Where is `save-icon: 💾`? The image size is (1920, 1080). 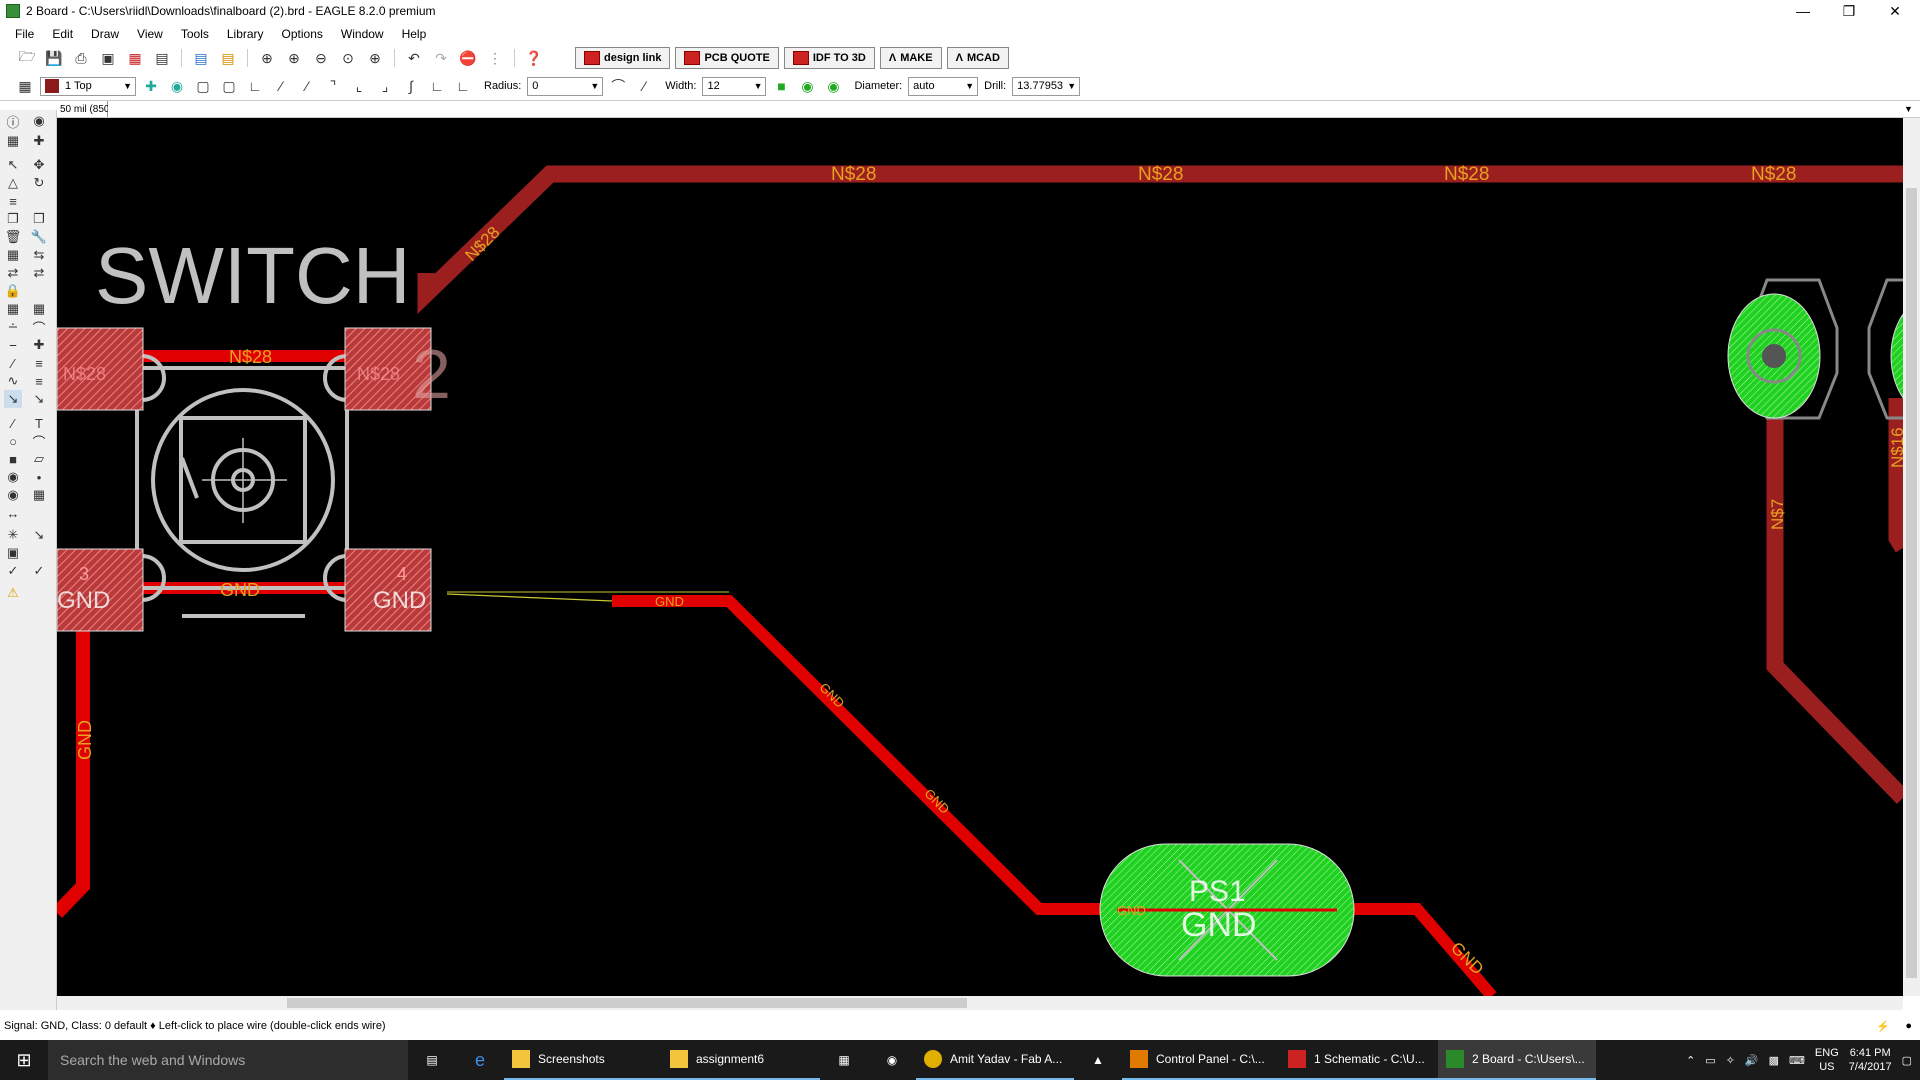 save-icon: 💾 is located at coordinates (54, 58).